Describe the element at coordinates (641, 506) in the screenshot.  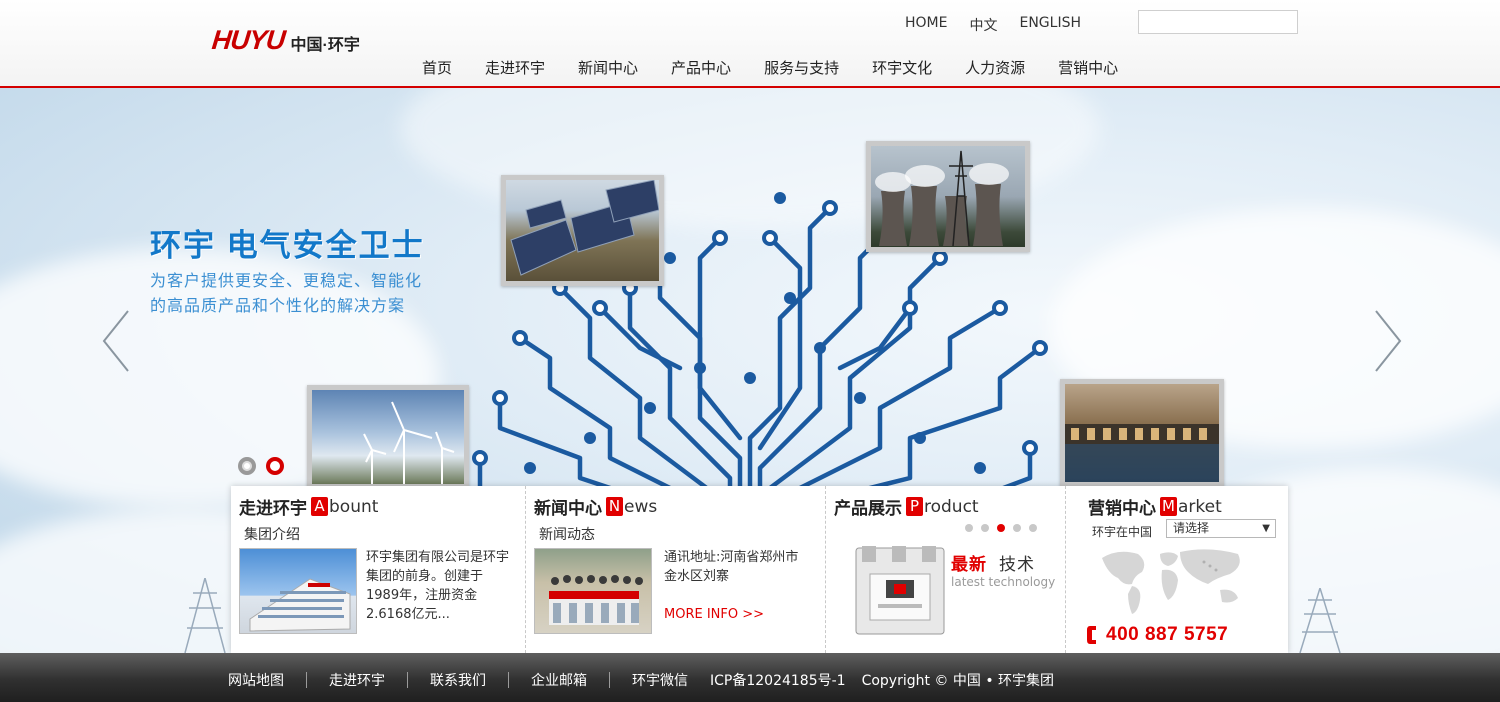
I see `panel-title-en: ews` at that location.